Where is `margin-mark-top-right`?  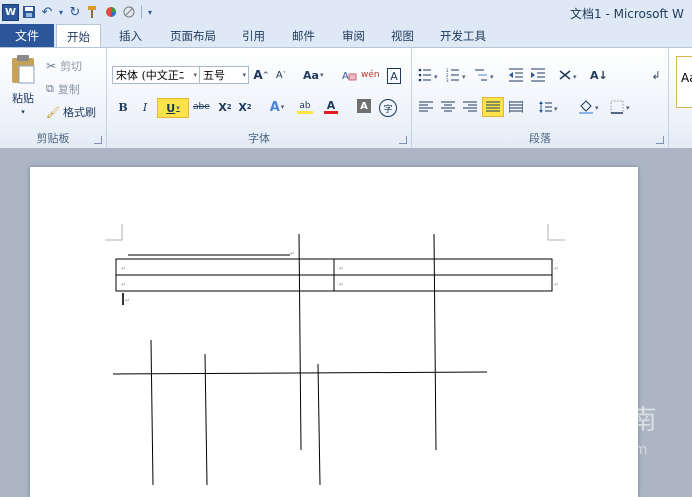 margin-mark-top-right is located at coordinates (556, 232).